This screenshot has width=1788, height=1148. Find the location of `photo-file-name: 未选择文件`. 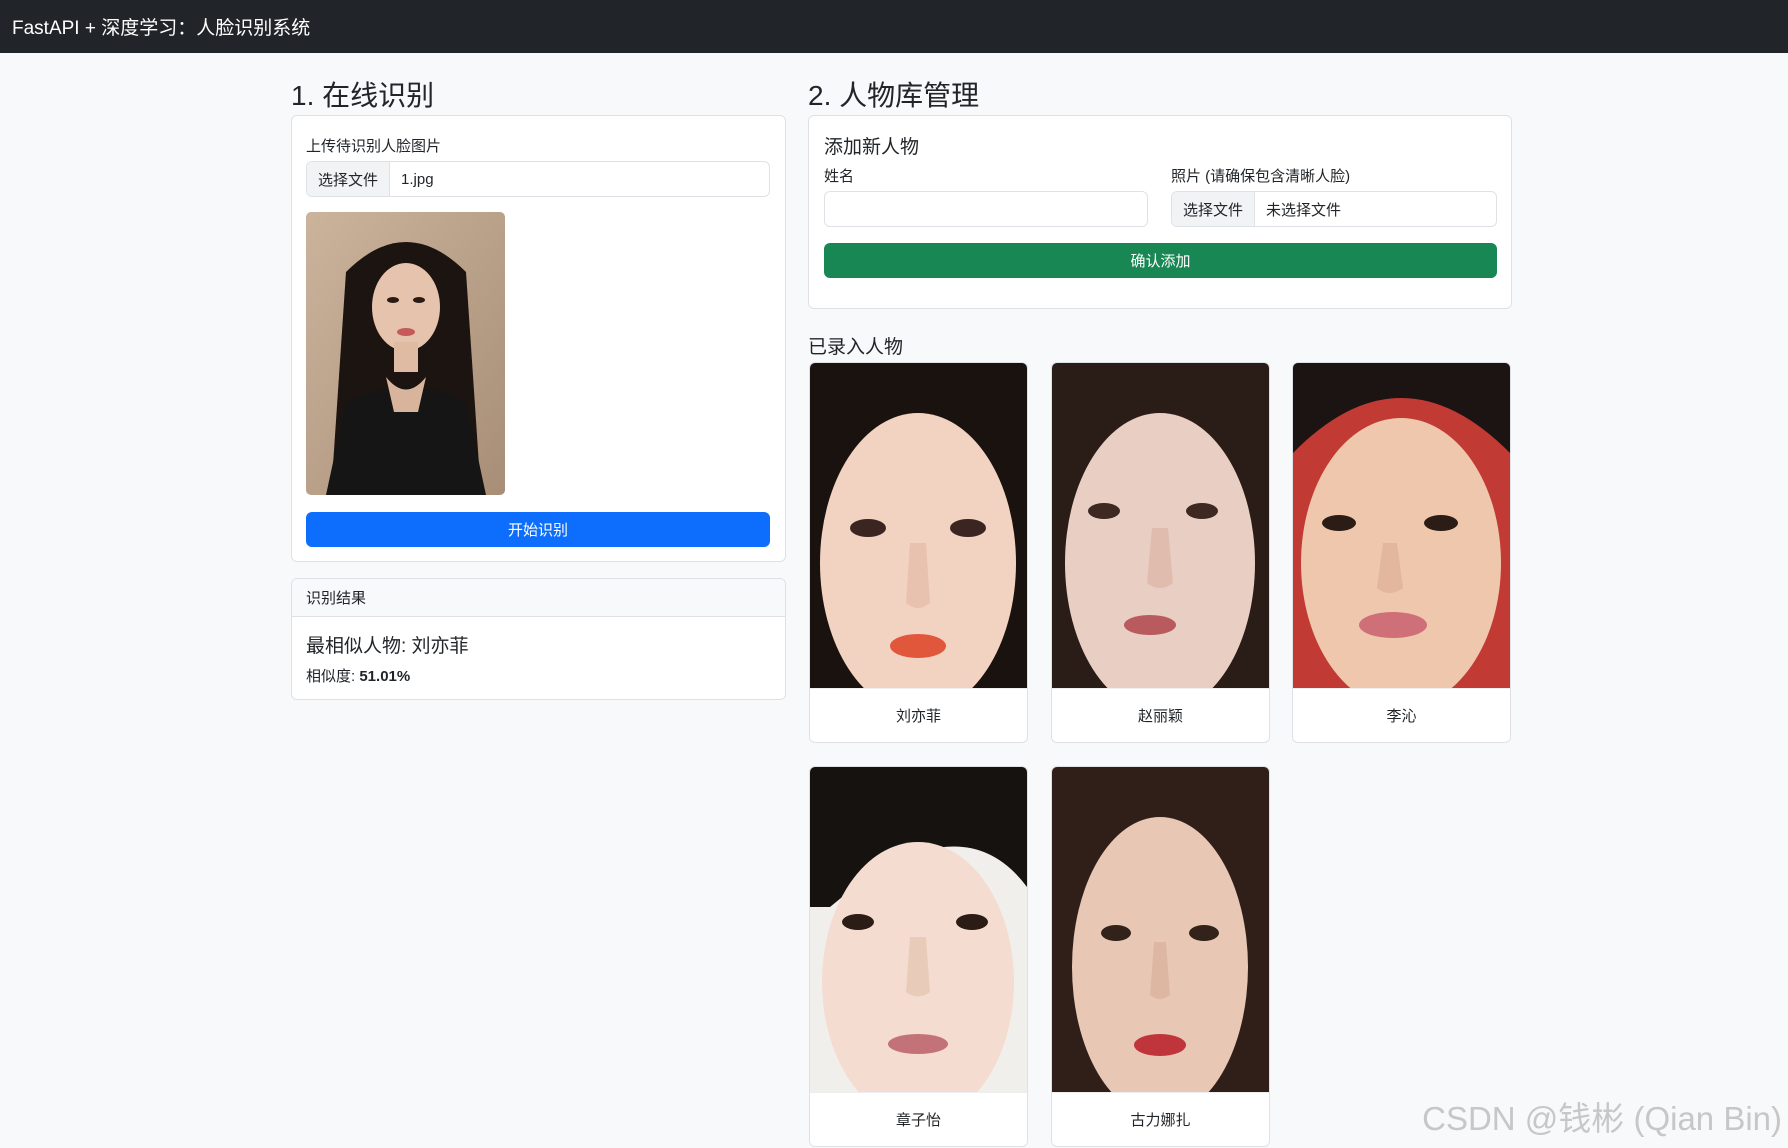

photo-file-name: 未选择文件 is located at coordinates (1304, 210).